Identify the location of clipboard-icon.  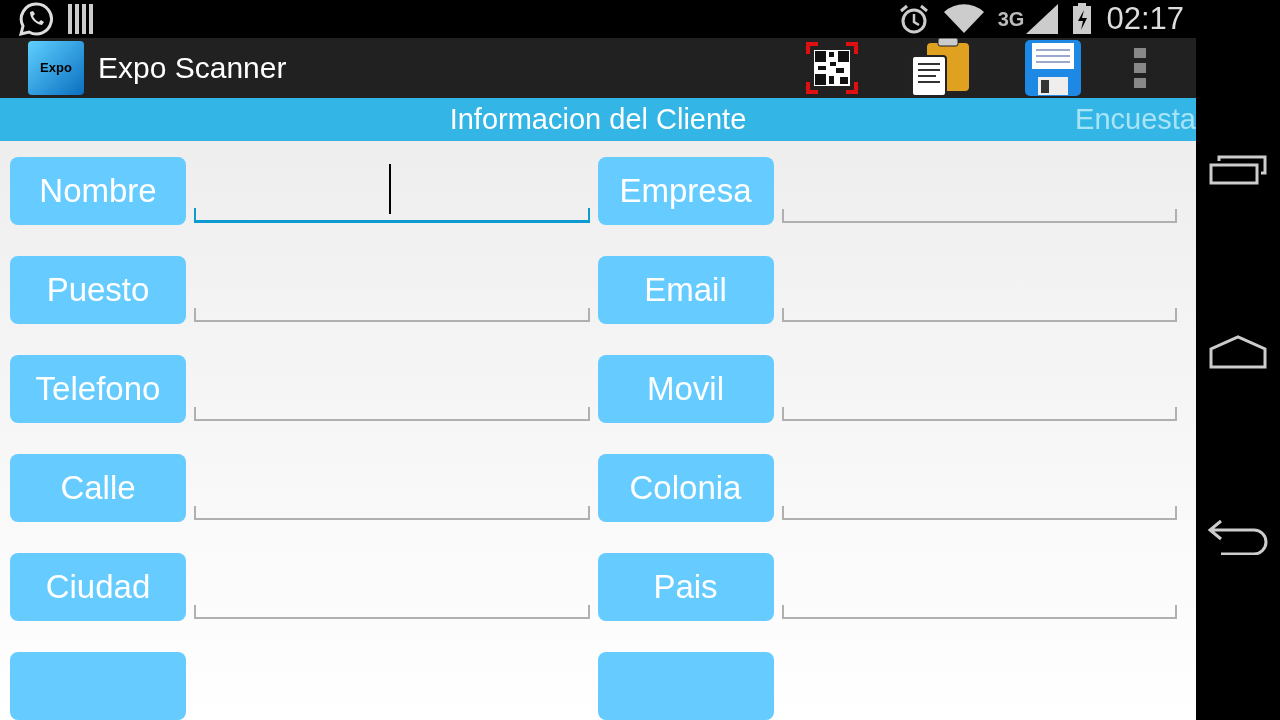
(941, 67).